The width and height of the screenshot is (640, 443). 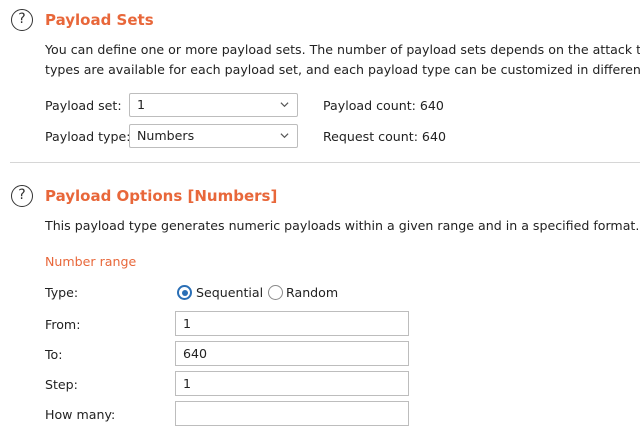 I want to click on request-count: Request count: 640, so click(x=384, y=136).